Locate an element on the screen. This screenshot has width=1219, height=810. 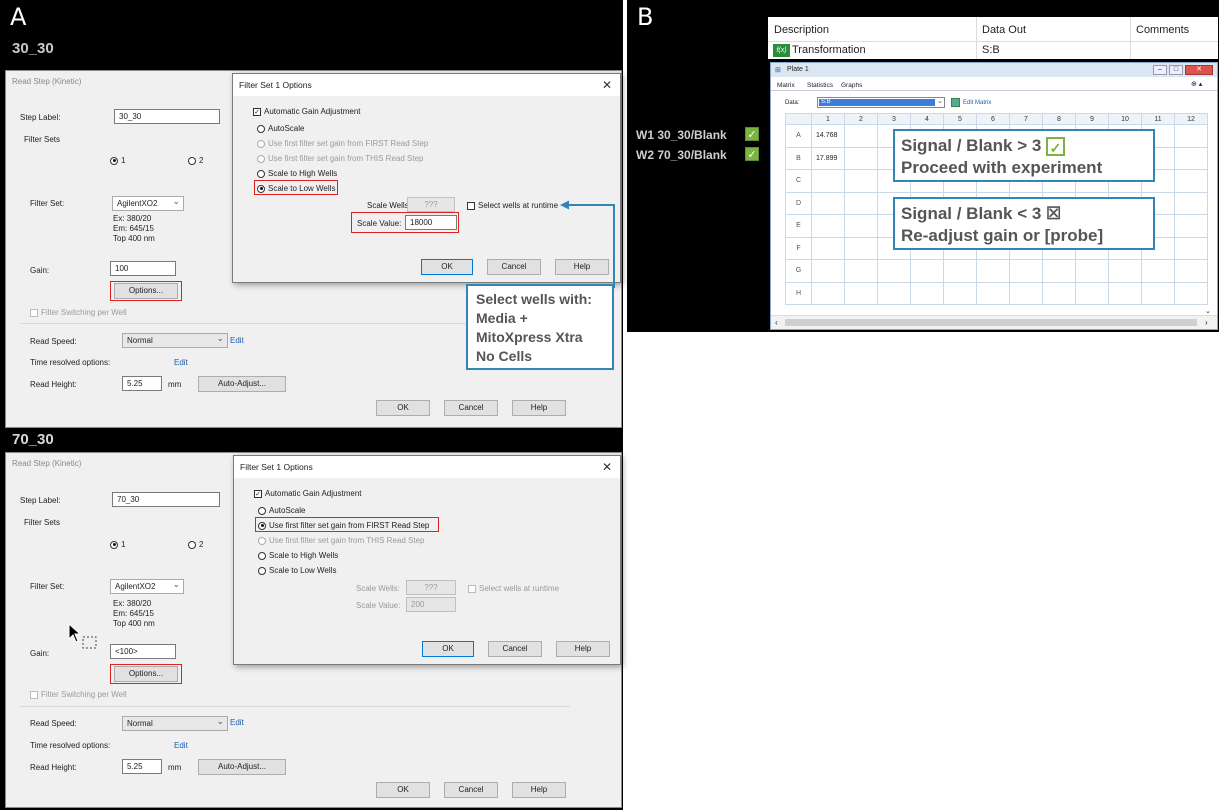
transformation-name: Transformation is located at coordinates (829, 50).